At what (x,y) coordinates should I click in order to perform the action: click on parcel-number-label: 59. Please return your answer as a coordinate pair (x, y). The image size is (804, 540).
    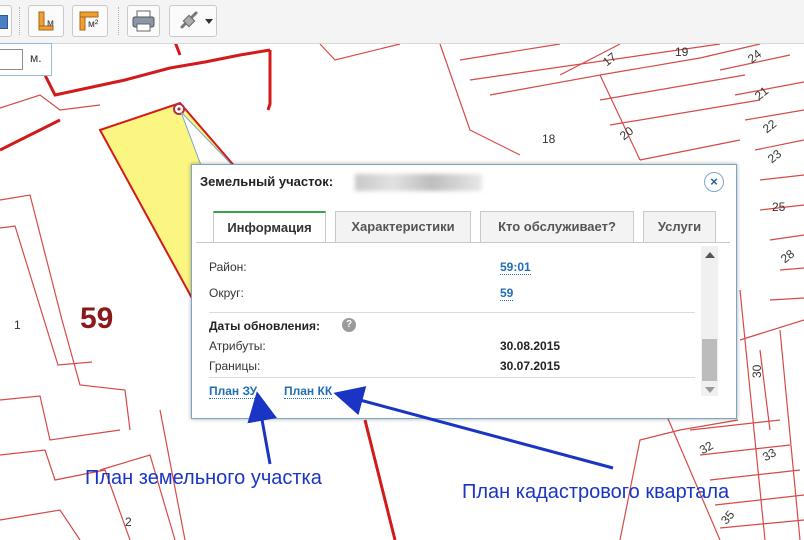
    Looking at the image, I should click on (97, 318).